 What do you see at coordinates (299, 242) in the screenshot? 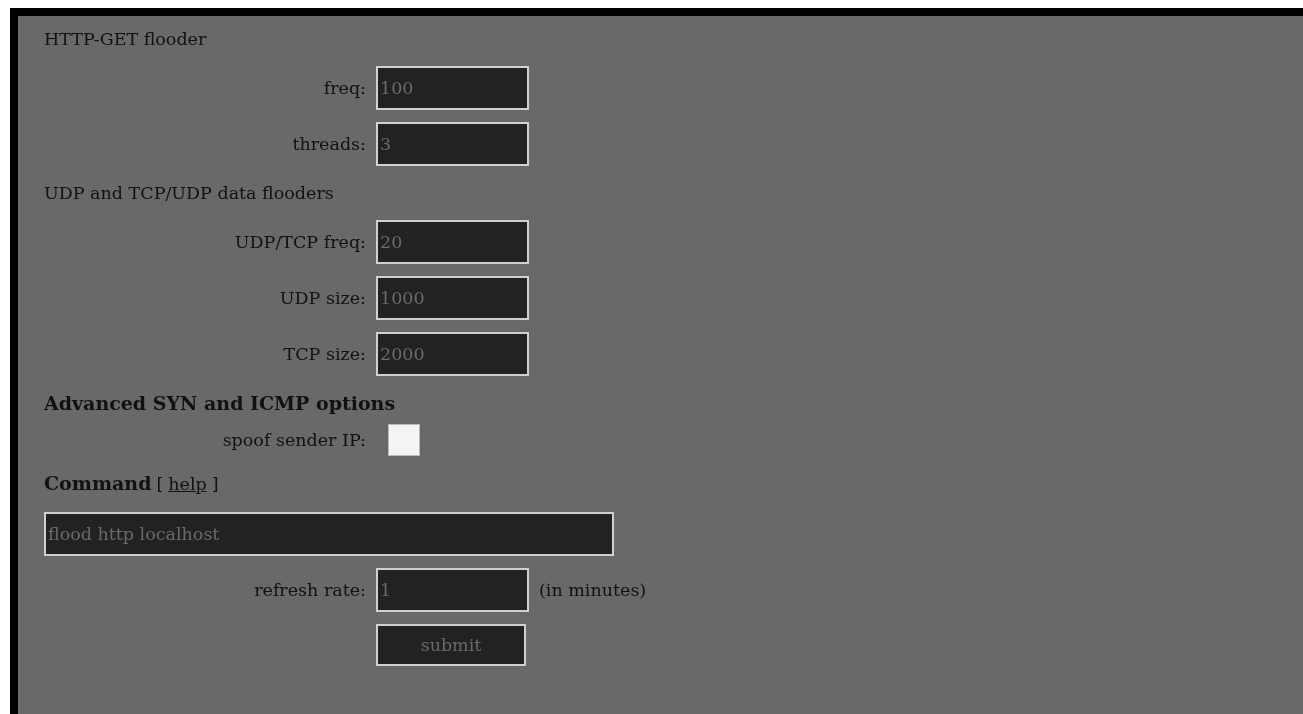
I see `field-label: UDP/TCP freq:` at bounding box center [299, 242].